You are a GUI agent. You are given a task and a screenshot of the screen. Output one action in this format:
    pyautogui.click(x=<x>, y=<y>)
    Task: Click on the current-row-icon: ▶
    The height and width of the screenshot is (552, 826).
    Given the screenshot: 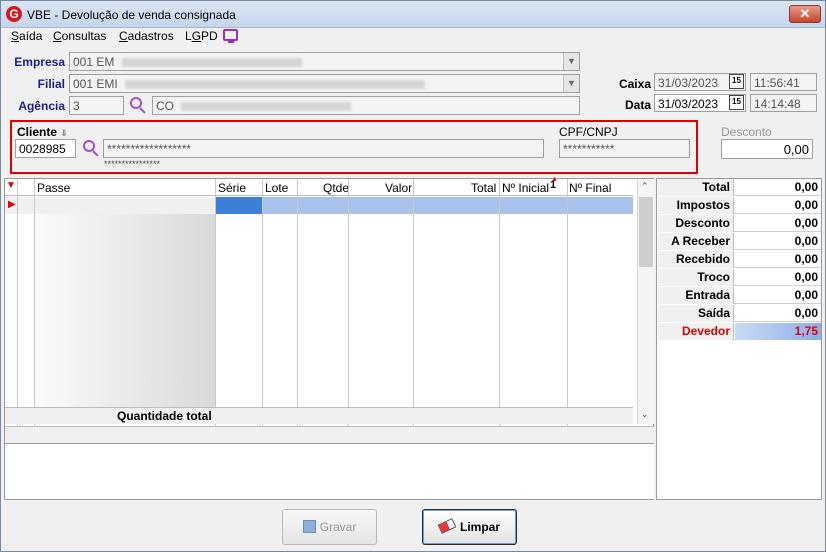 What is the action you would take?
    pyautogui.click(x=12, y=204)
    